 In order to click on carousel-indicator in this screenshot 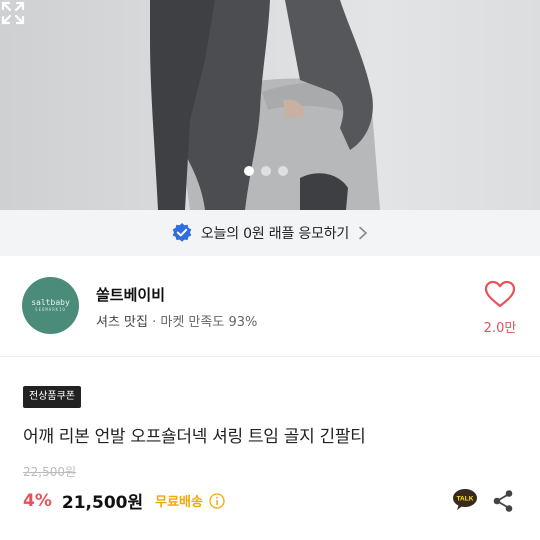, I will do `click(266, 171)`.